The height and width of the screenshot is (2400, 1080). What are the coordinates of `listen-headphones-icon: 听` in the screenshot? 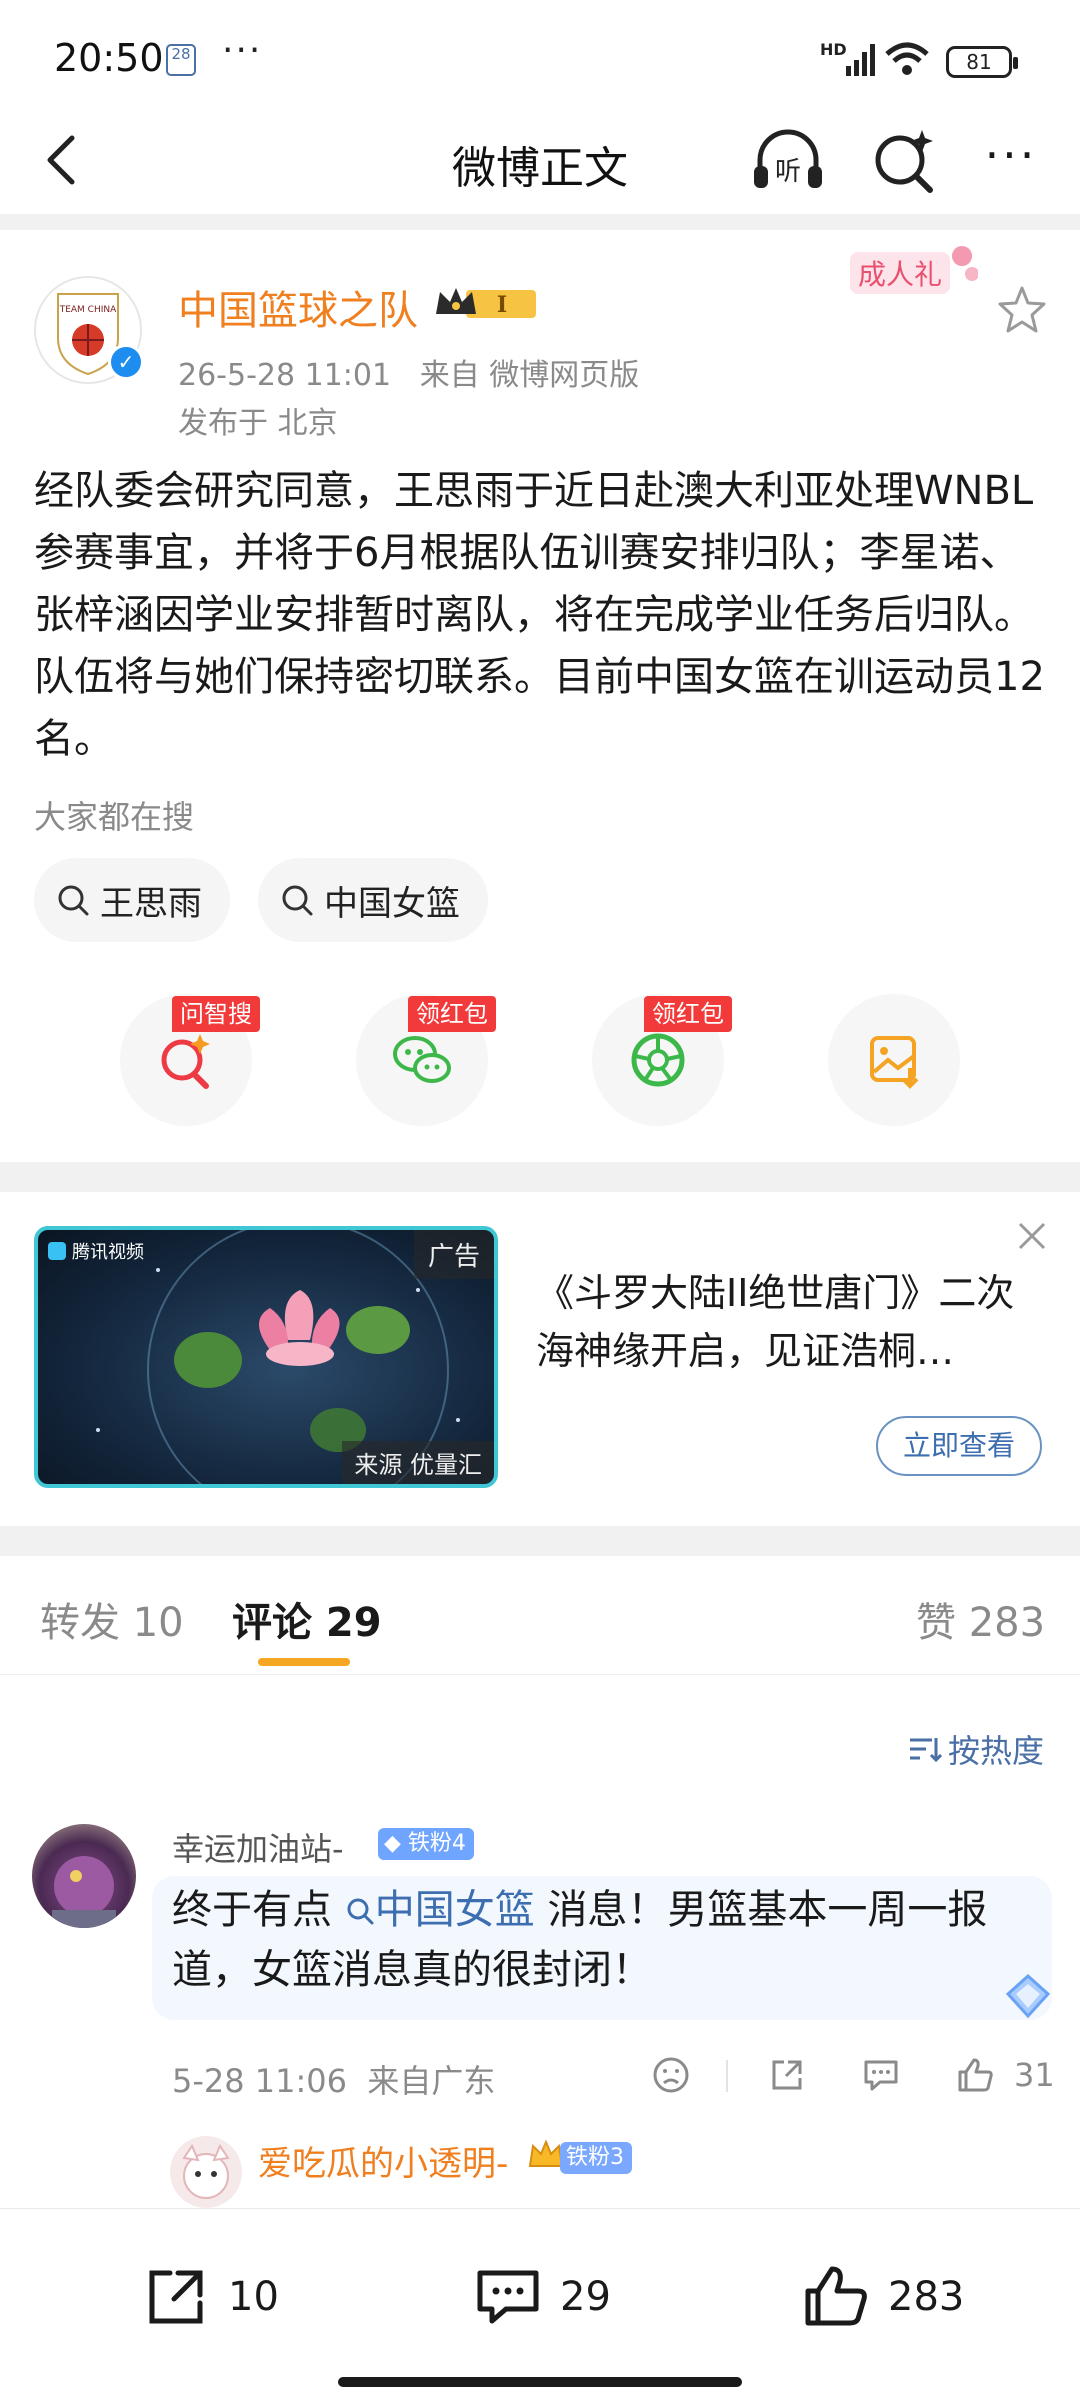 It's located at (788, 160).